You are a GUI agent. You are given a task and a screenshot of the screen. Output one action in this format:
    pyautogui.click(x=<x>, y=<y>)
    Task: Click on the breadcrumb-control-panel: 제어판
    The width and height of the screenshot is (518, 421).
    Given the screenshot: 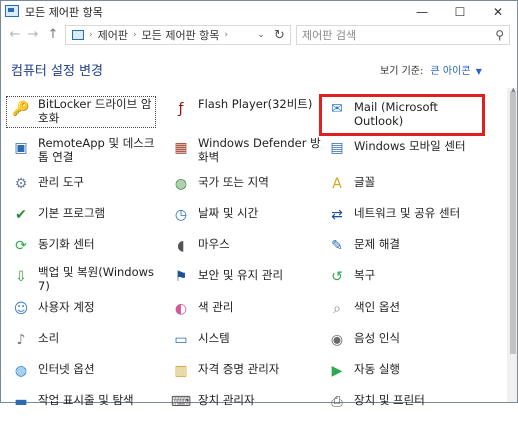 What is the action you would take?
    pyautogui.click(x=113, y=35)
    